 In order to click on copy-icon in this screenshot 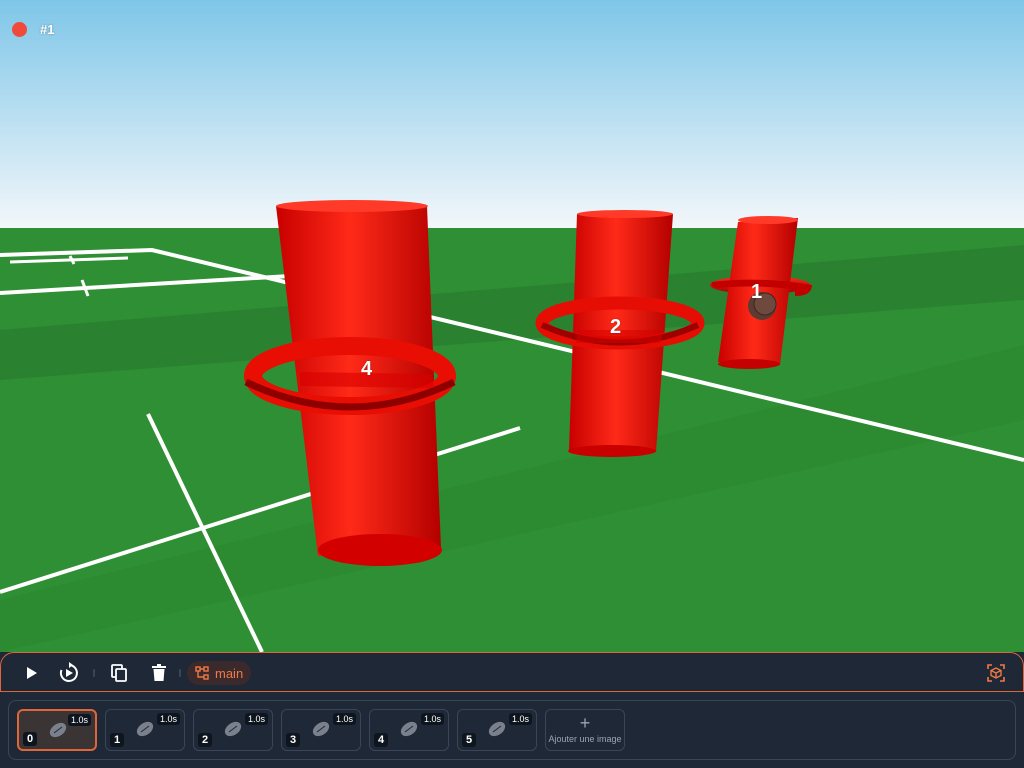, I will do `click(119, 673)`.